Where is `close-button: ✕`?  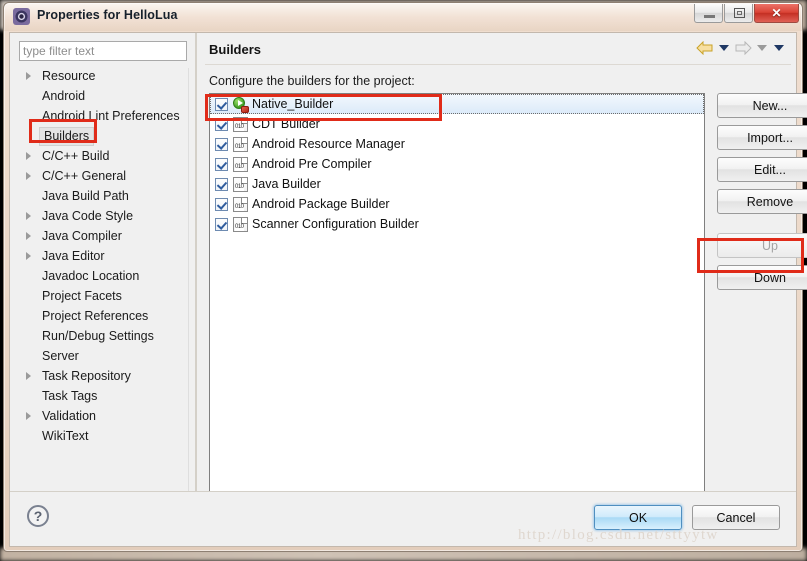
close-button: ✕ is located at coordinates (776, 13).